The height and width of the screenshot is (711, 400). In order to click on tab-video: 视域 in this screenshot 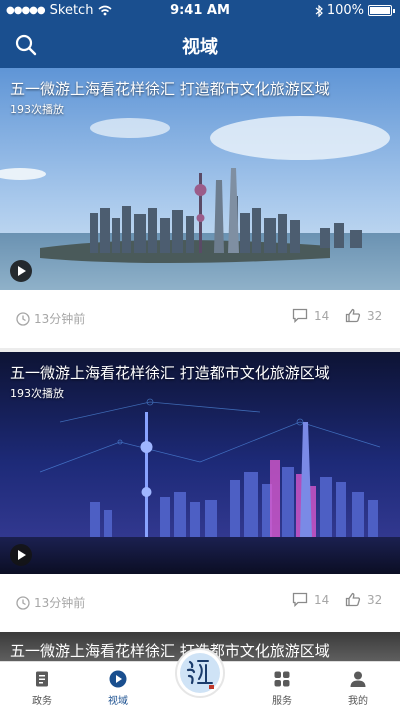, I will do `click(118, 686)`.